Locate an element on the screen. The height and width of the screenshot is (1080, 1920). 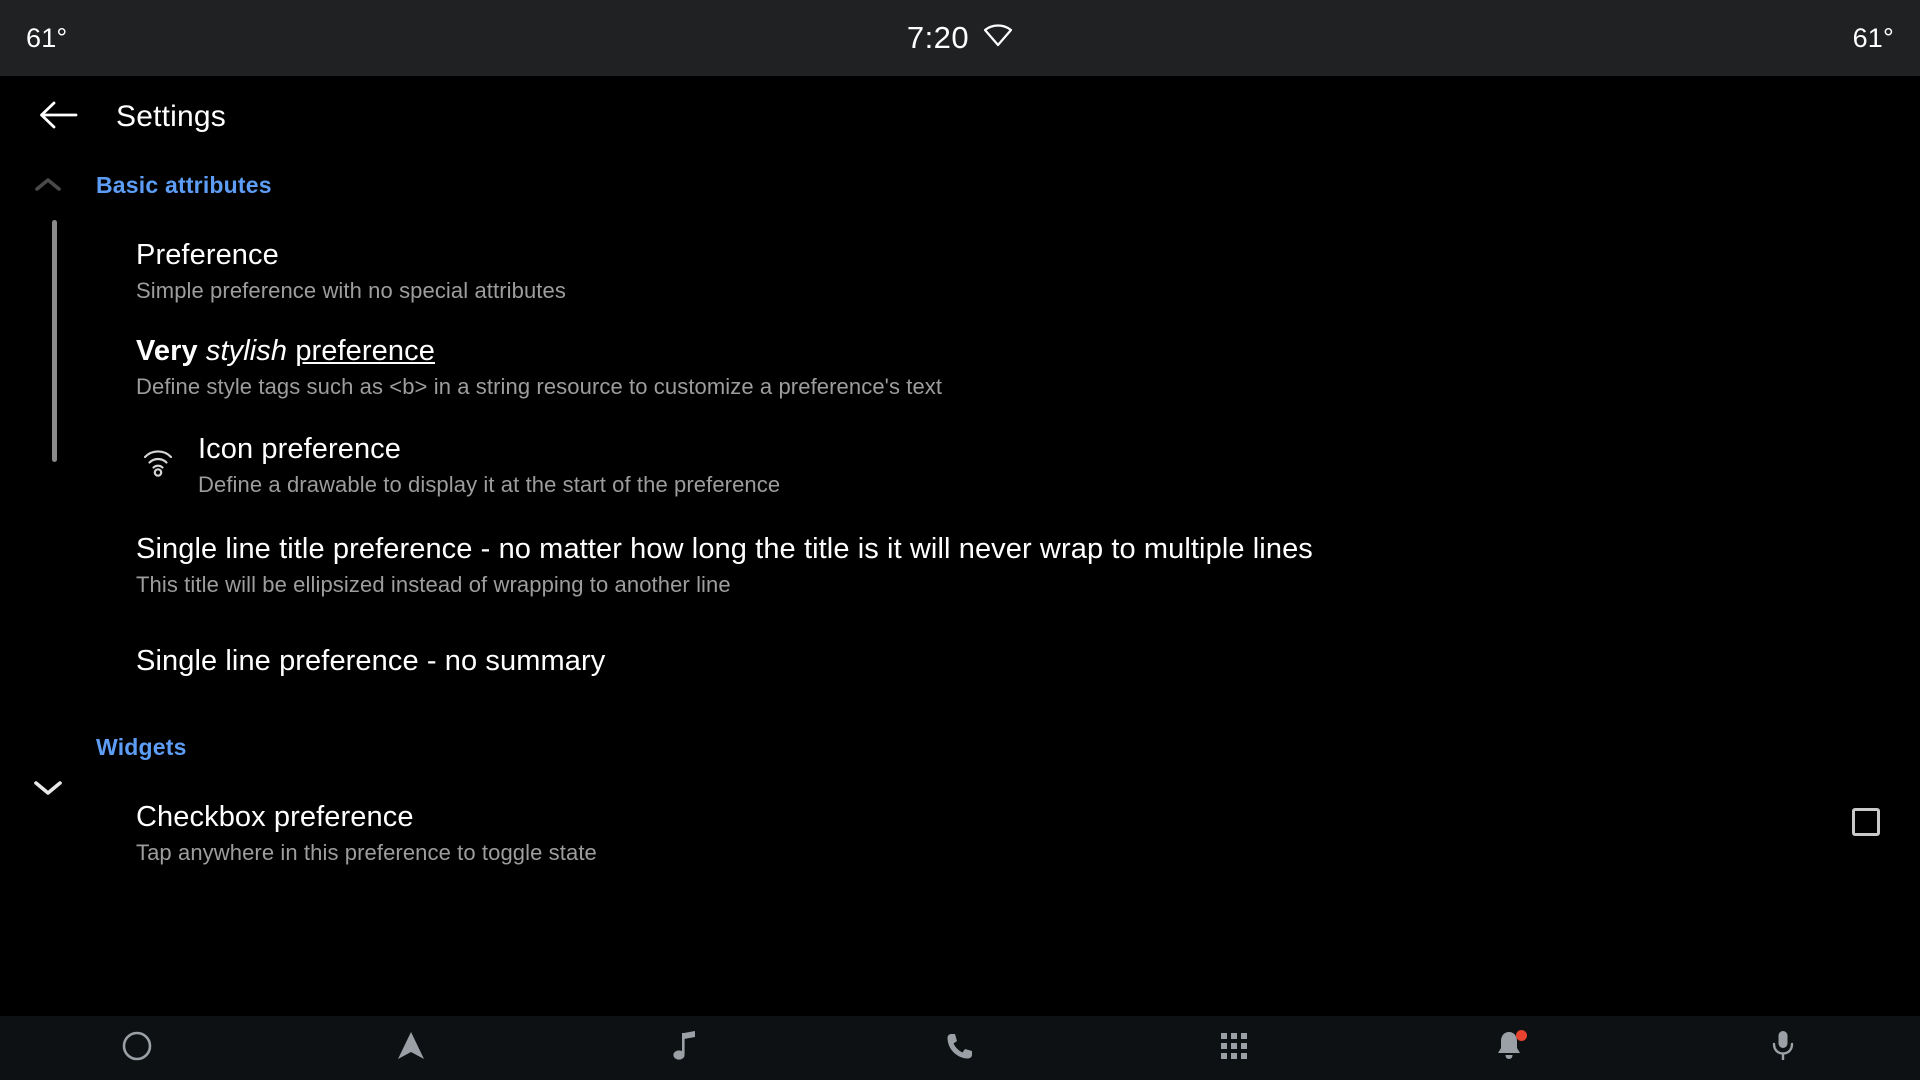
page-title: Settings is located at coordinates (171, 116).